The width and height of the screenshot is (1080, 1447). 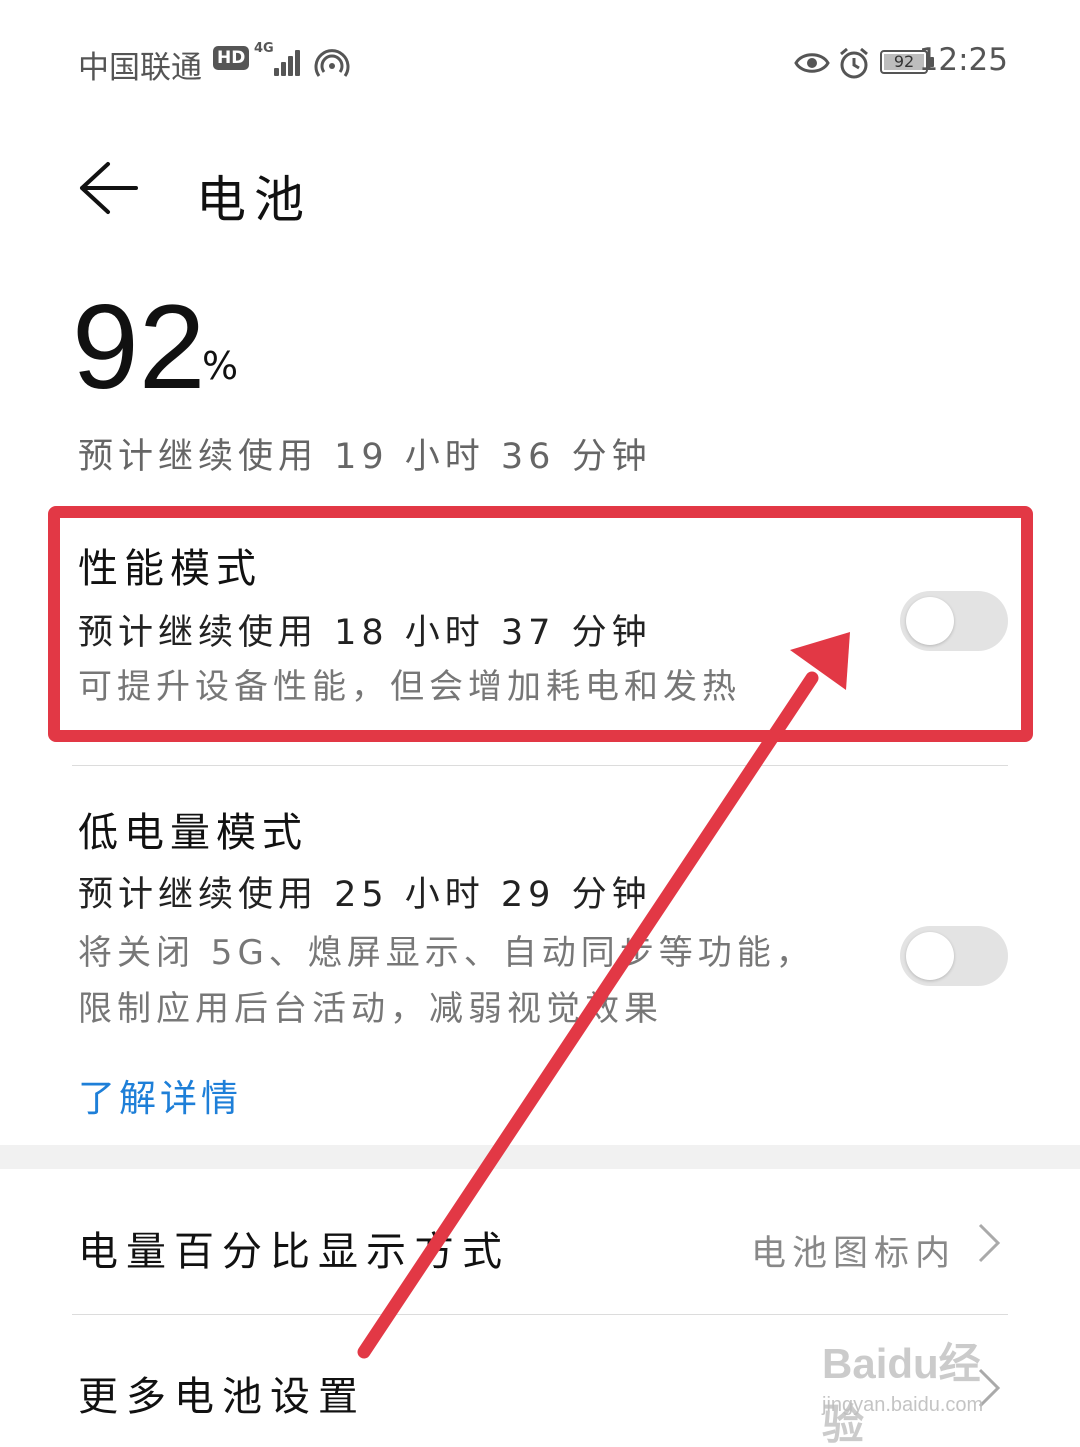 What do you see at coordinates (540, 1157) in the screenshot?
I see `section-separator` at bounding box center [540, 1157].